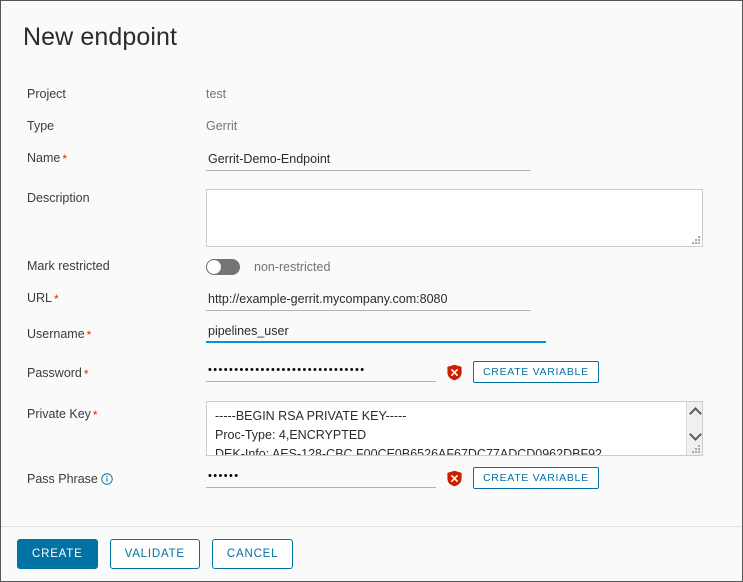  Describe the element at coordinates (58, 373) in the screenshot. I see `password-label: Password *` at that location.